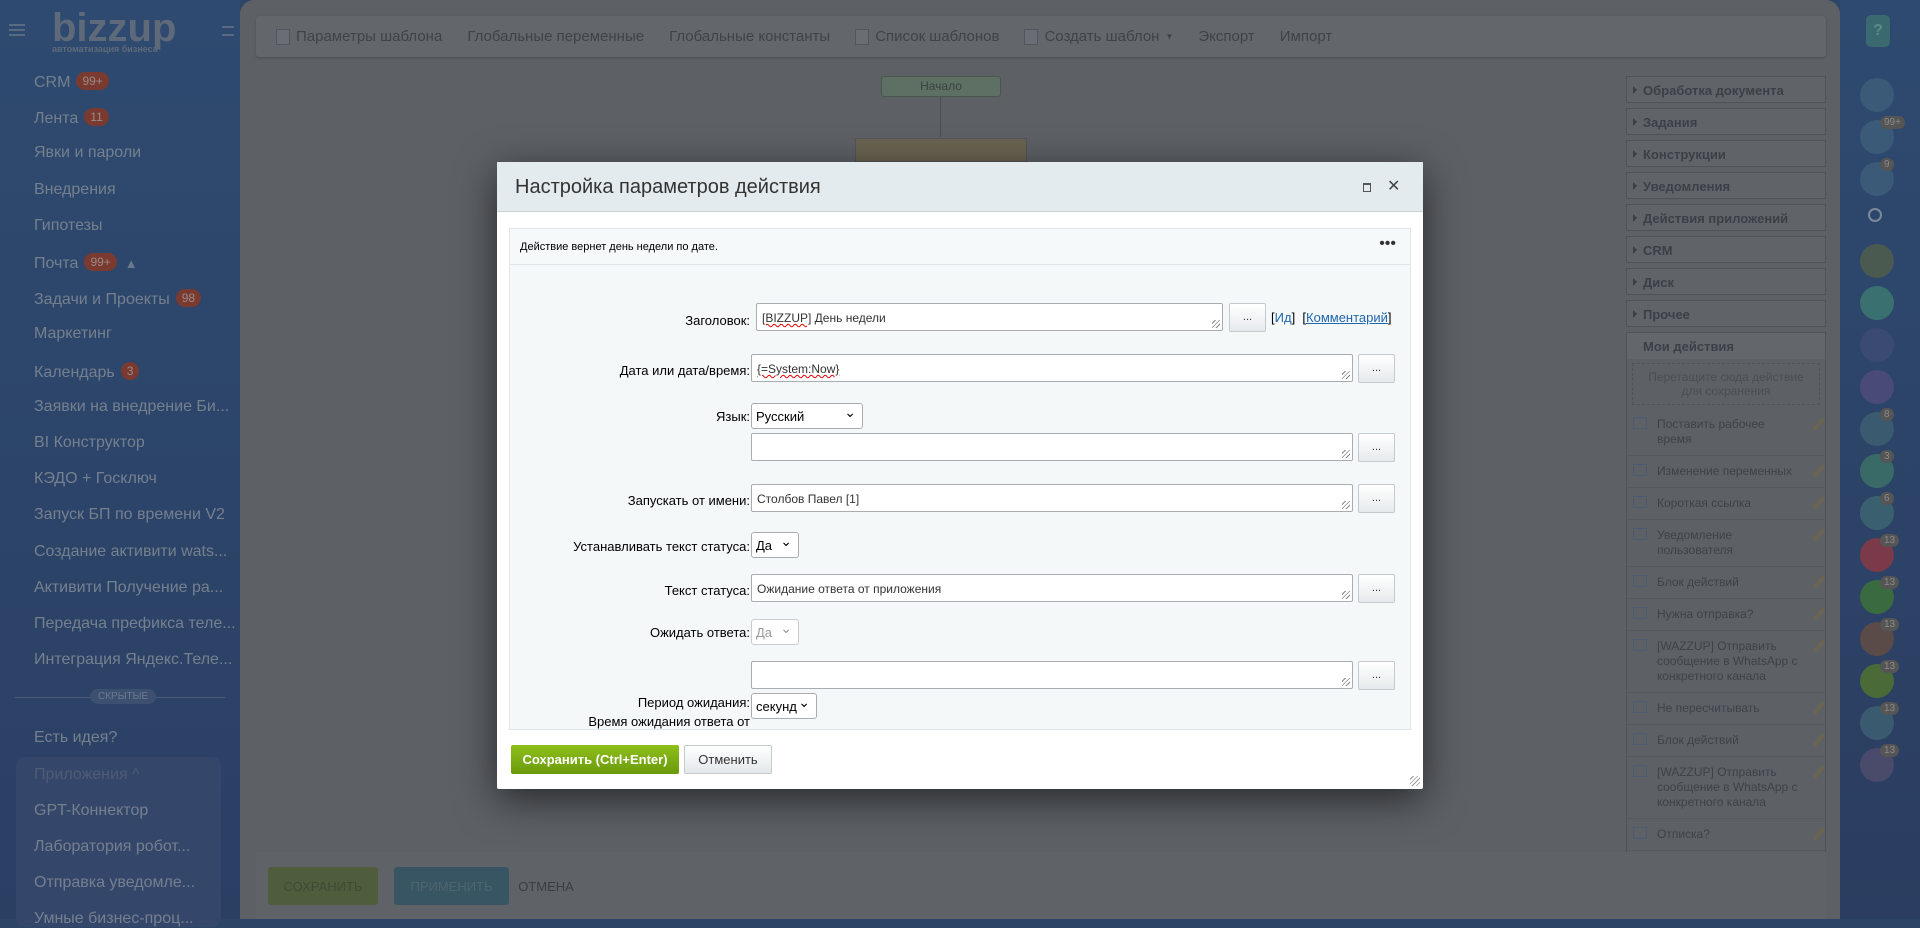 The image size is (1920, 928). Describe the element at coordinates (1878, 31) in the screenshot. I see `help-icon: ?` at that location.